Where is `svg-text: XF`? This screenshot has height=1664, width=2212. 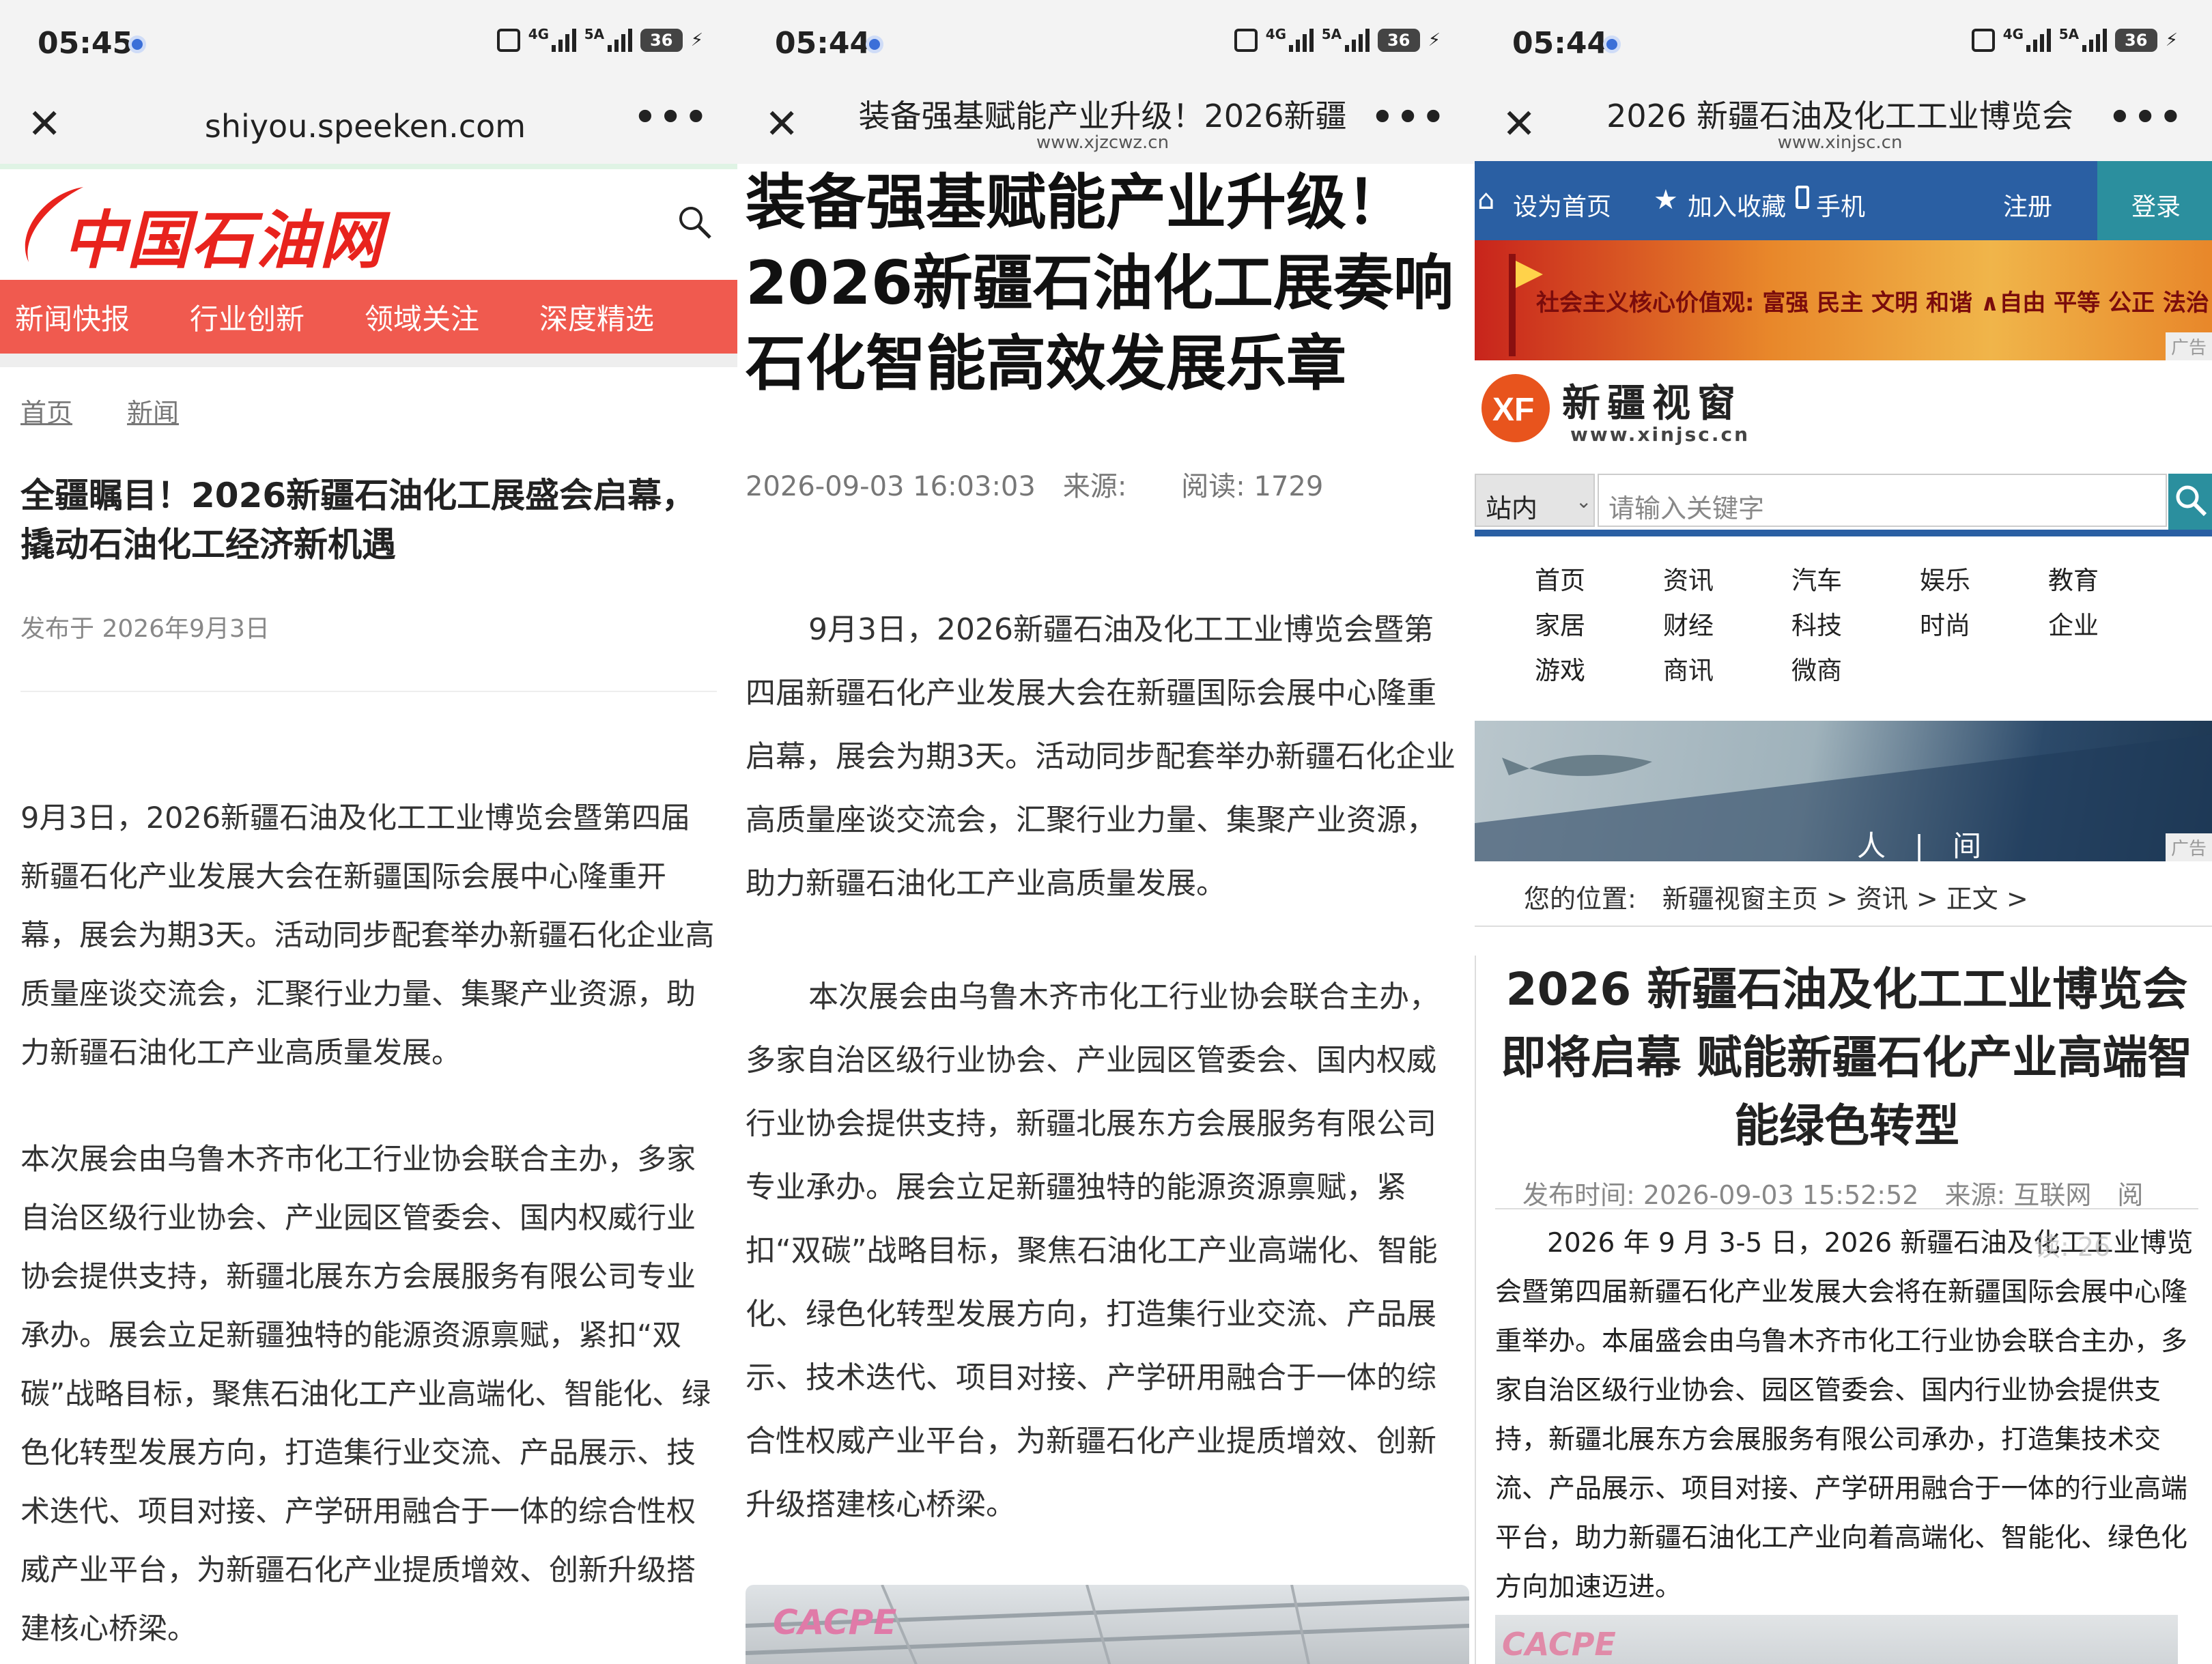
svg-text: XF is located at coordinates (1513, 410).